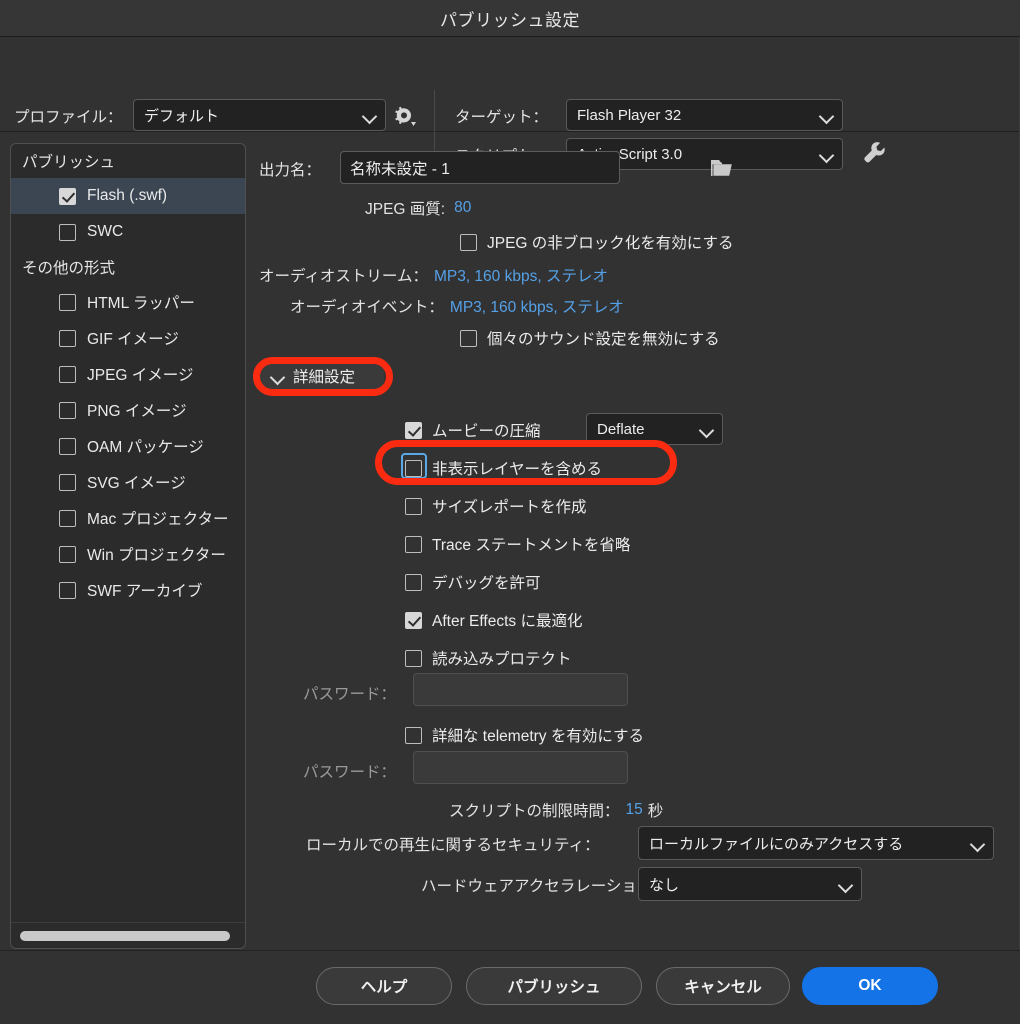 This screenshot has height=1024, width=1020. I want to click on protect-import-label: 読み込みプロテクト, so click(502, 659).